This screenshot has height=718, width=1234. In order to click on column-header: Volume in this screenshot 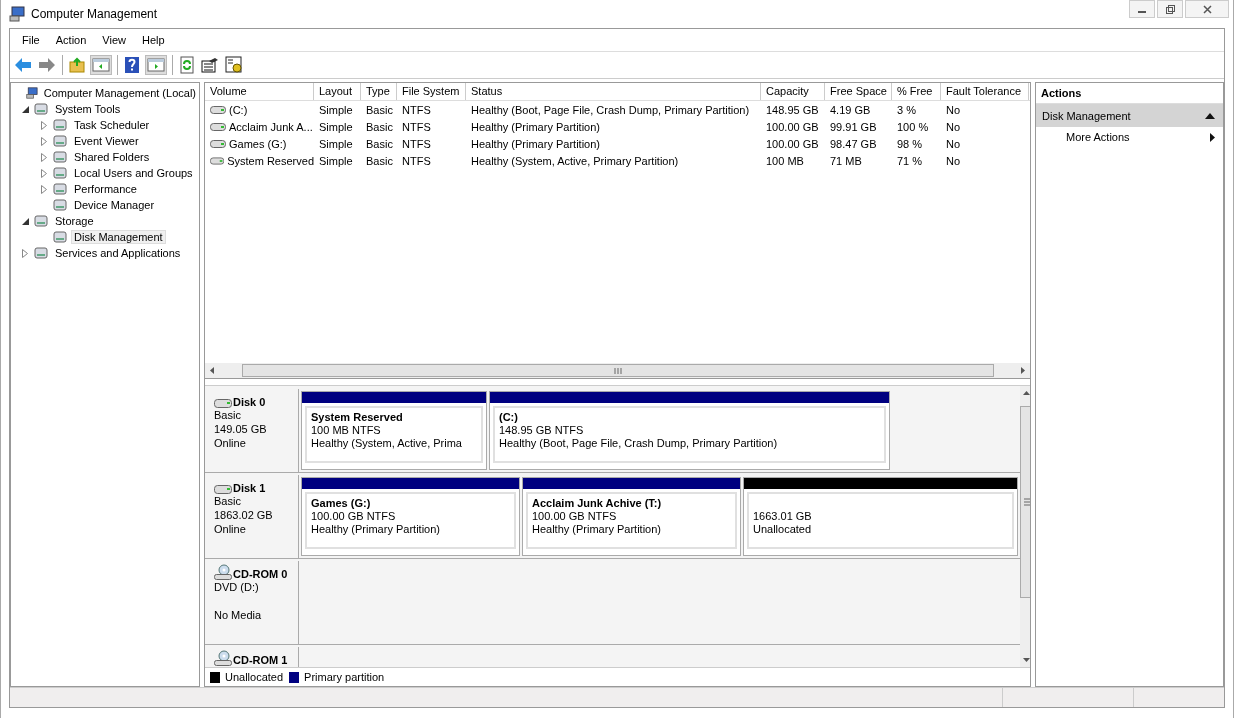, I will do `click(259, 91)`.